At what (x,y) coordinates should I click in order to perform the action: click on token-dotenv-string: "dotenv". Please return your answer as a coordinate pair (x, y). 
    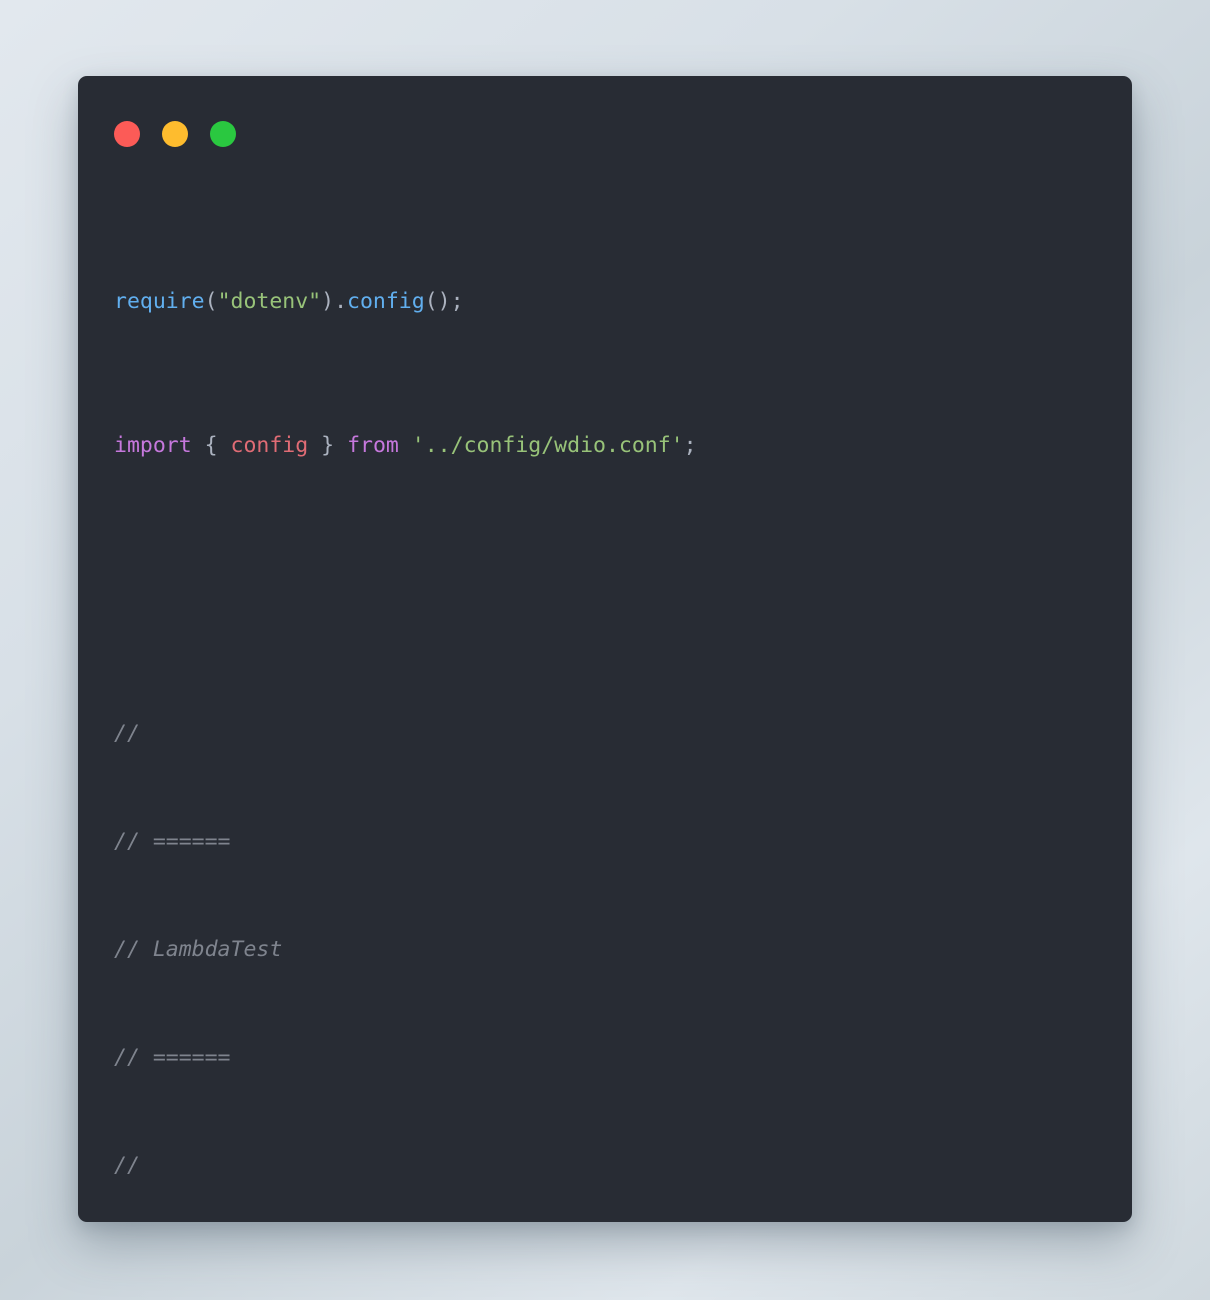
    Looking at the image, I should click on (269, 301).